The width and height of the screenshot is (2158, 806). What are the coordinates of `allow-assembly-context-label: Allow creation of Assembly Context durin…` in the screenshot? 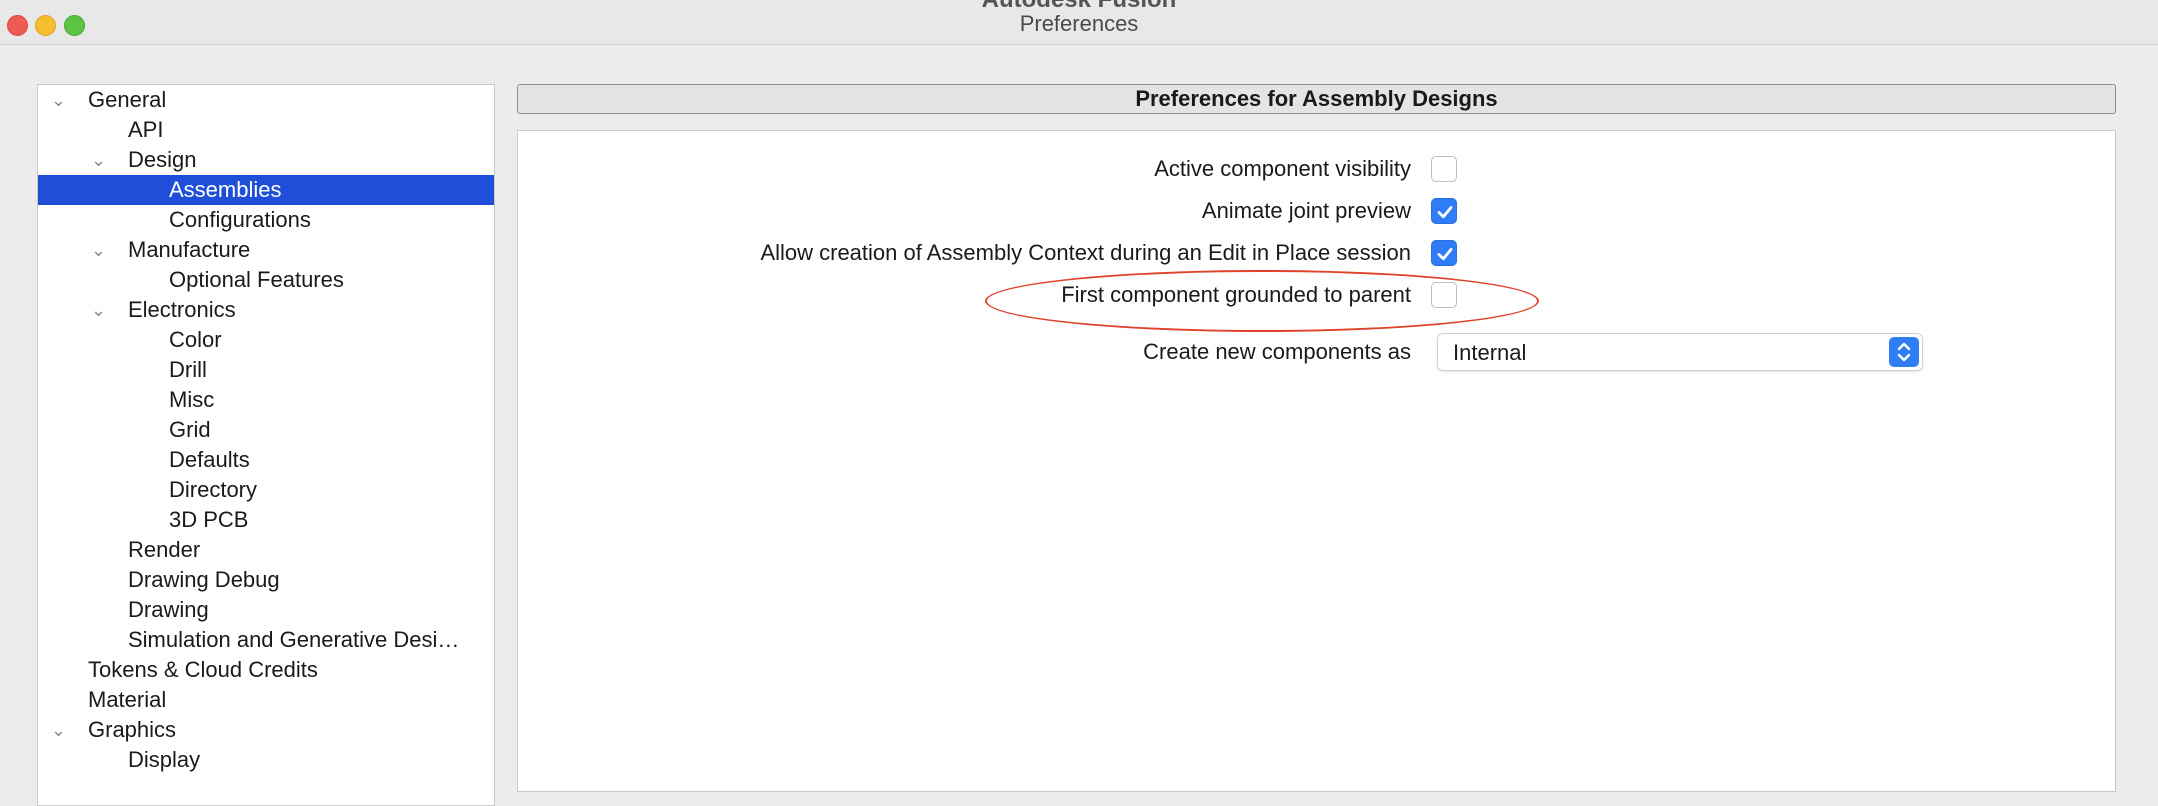 It's located at (1085, 252).